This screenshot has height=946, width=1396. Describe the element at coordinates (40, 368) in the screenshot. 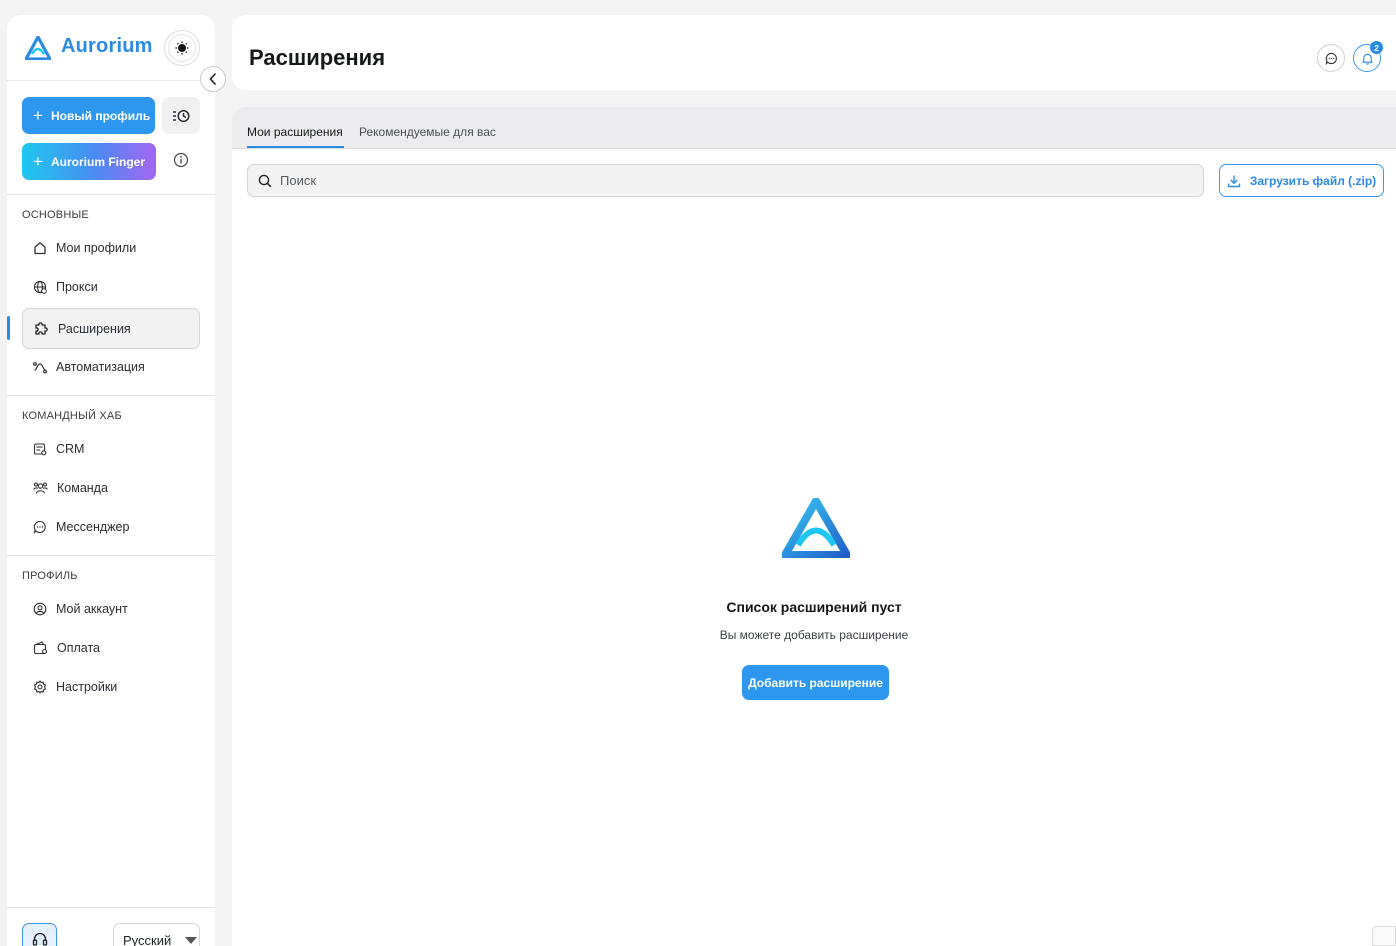

I see `automation-icon` at that location.